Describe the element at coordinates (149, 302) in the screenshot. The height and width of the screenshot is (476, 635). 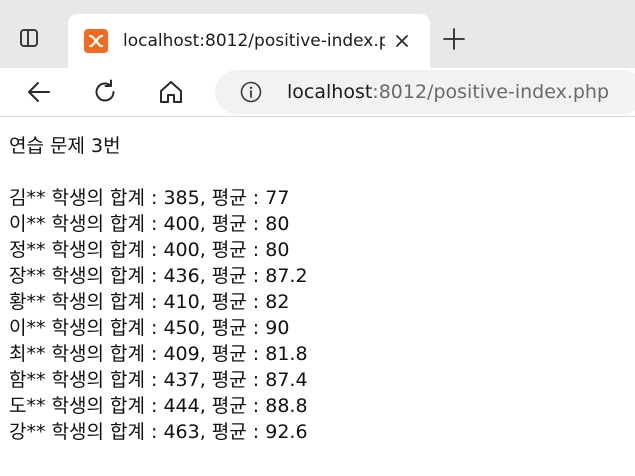
I see `student-row: 황** 학생의 합계 : 410, 평균 : 82` at that location.